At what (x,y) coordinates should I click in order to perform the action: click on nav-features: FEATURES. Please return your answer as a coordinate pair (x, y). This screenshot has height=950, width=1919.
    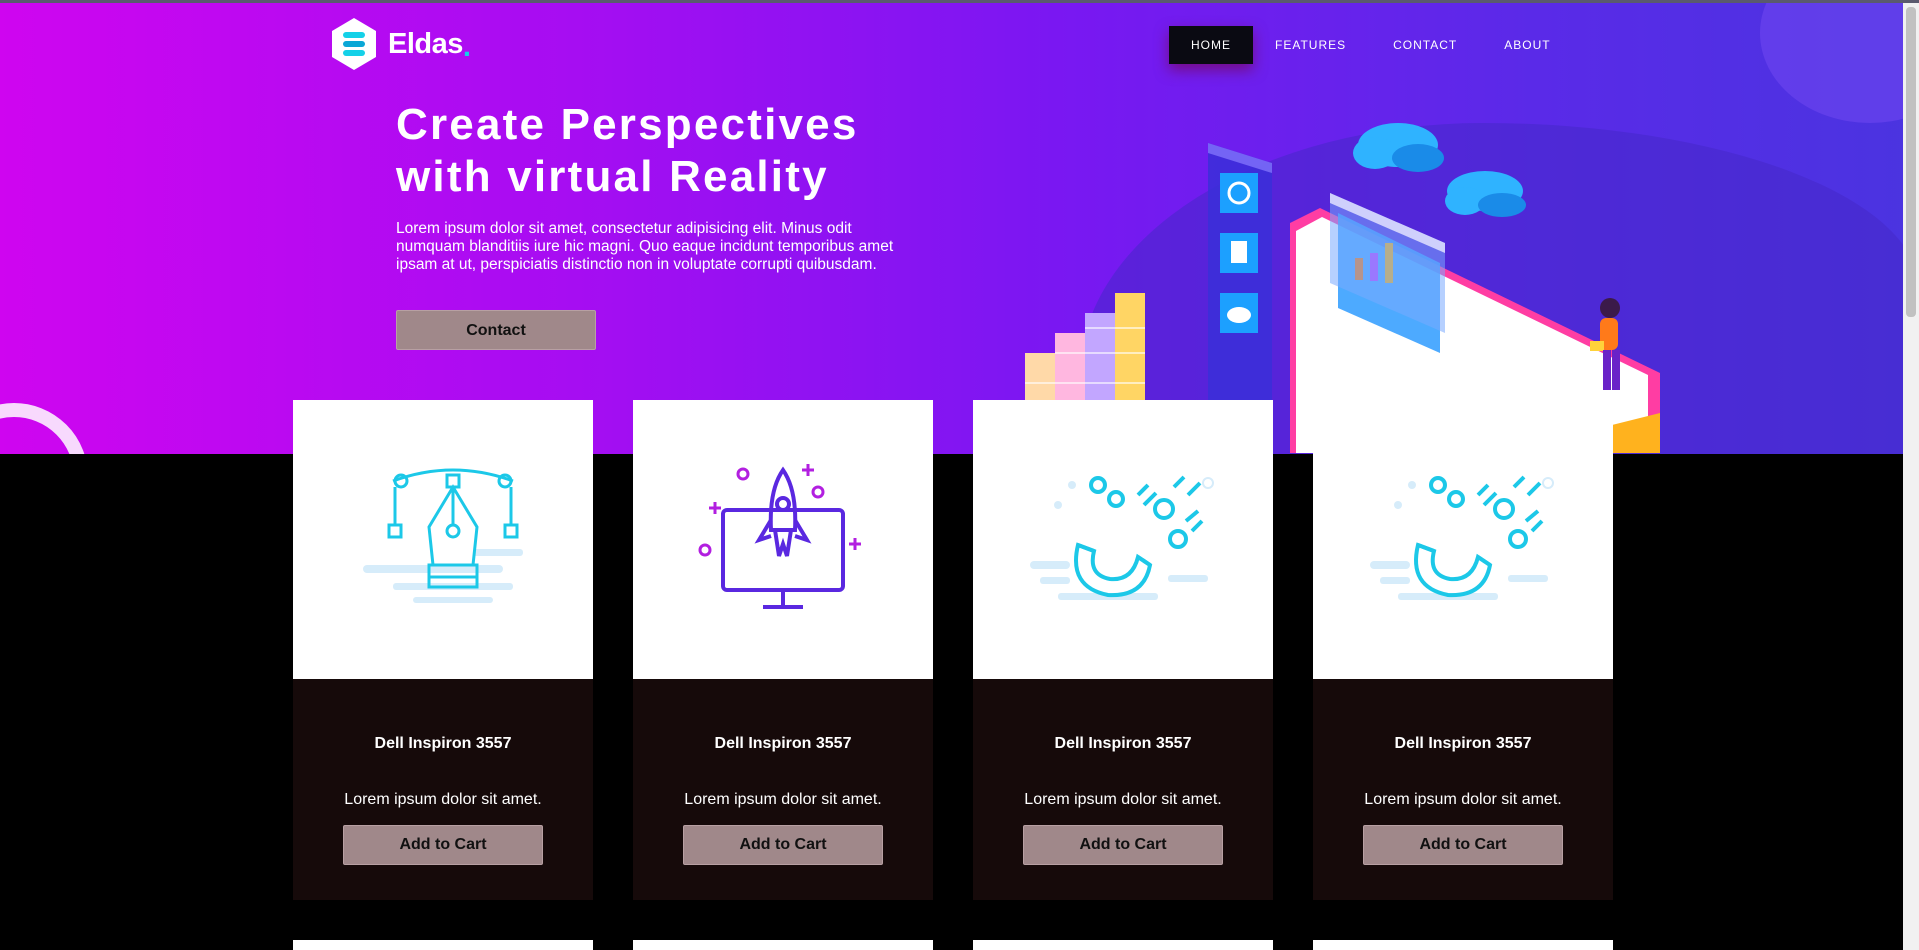
    Looking at the image, I should click on (1310, 45).